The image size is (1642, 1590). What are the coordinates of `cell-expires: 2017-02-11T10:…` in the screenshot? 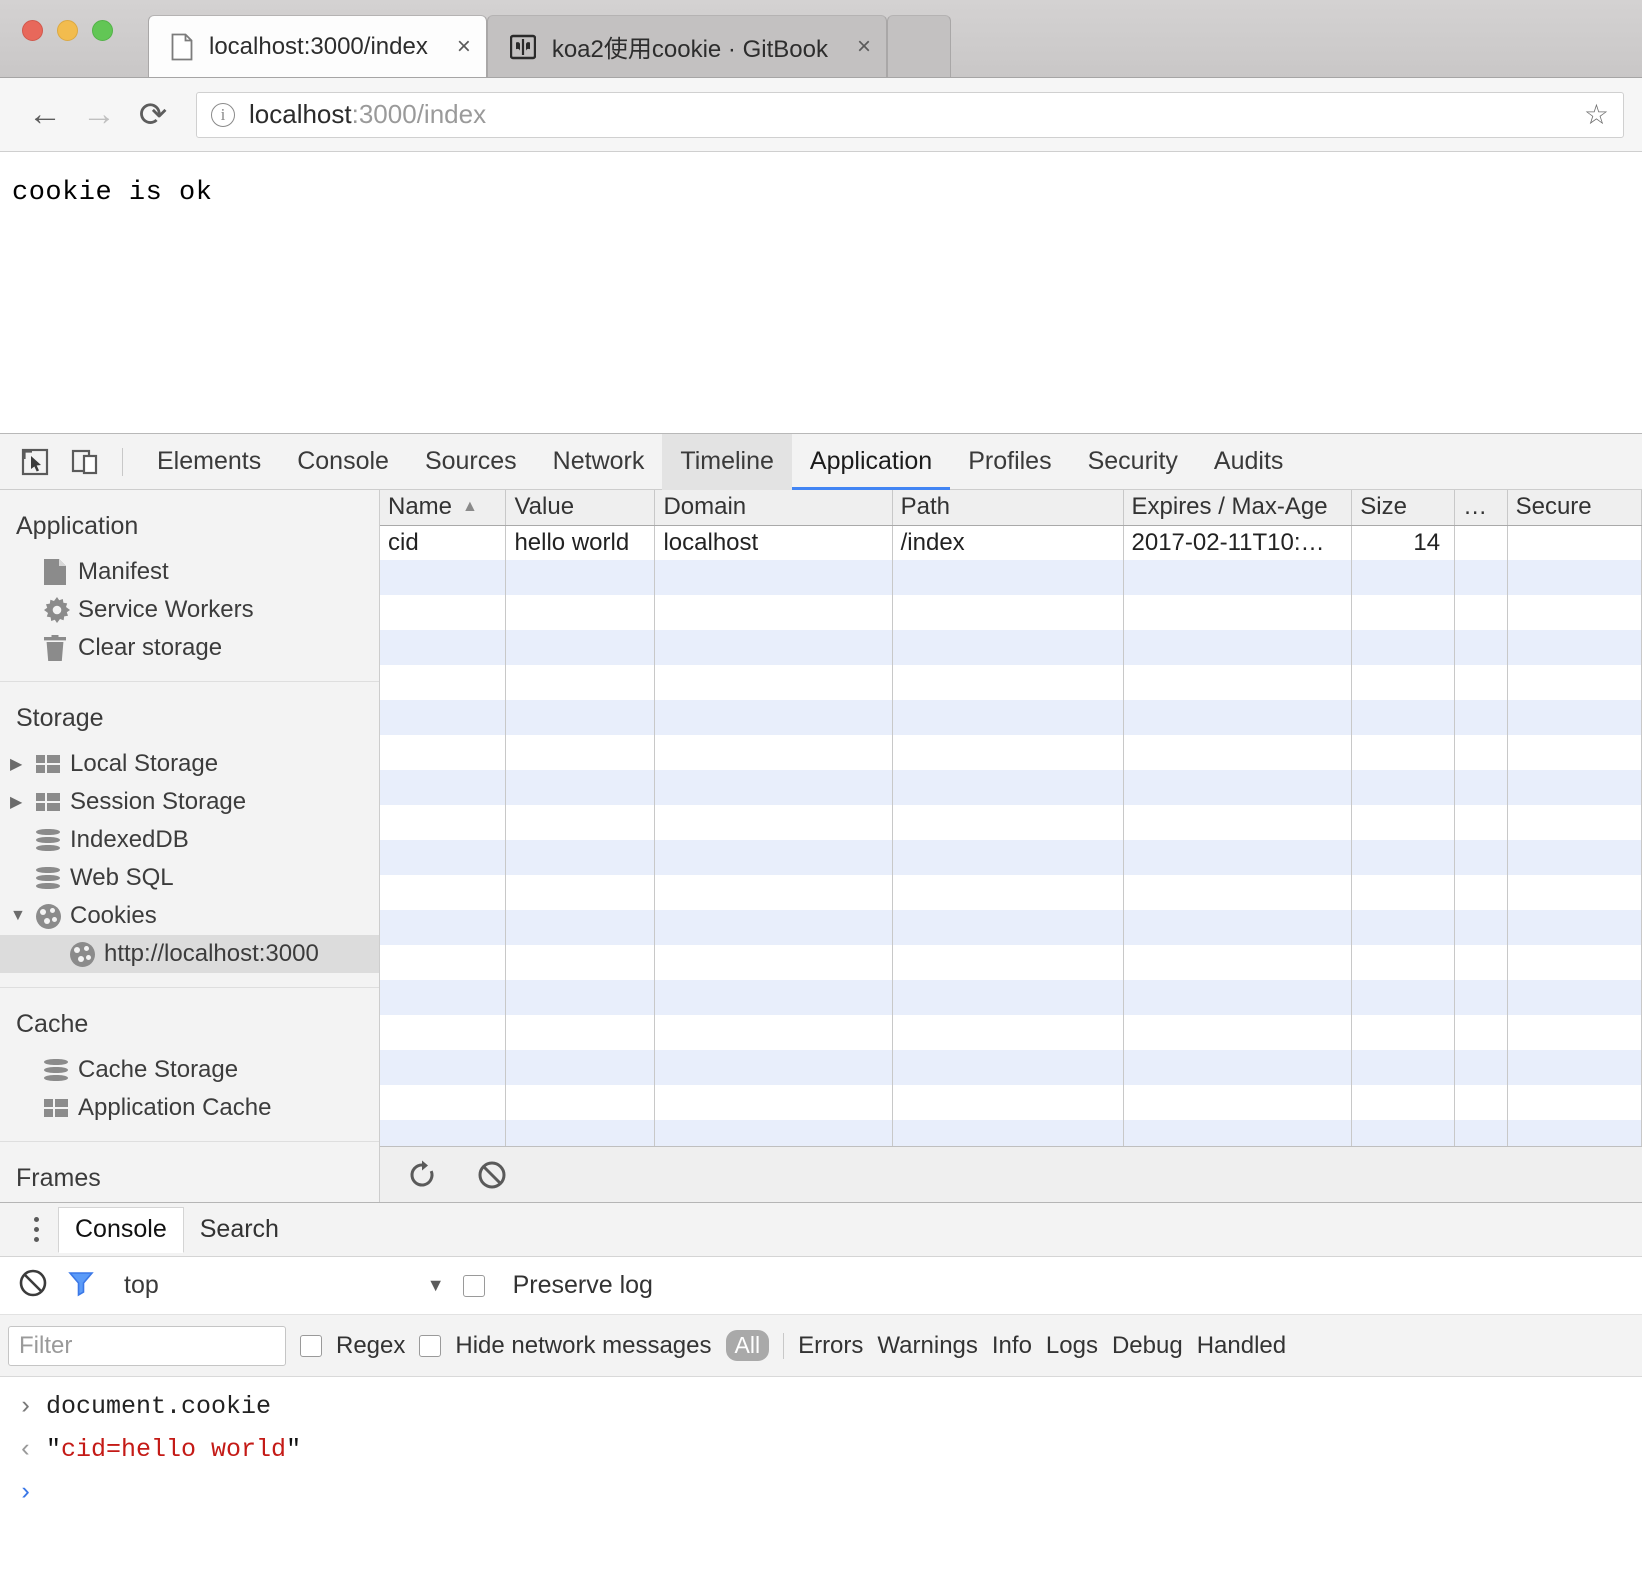 It's located at (1238, 542).